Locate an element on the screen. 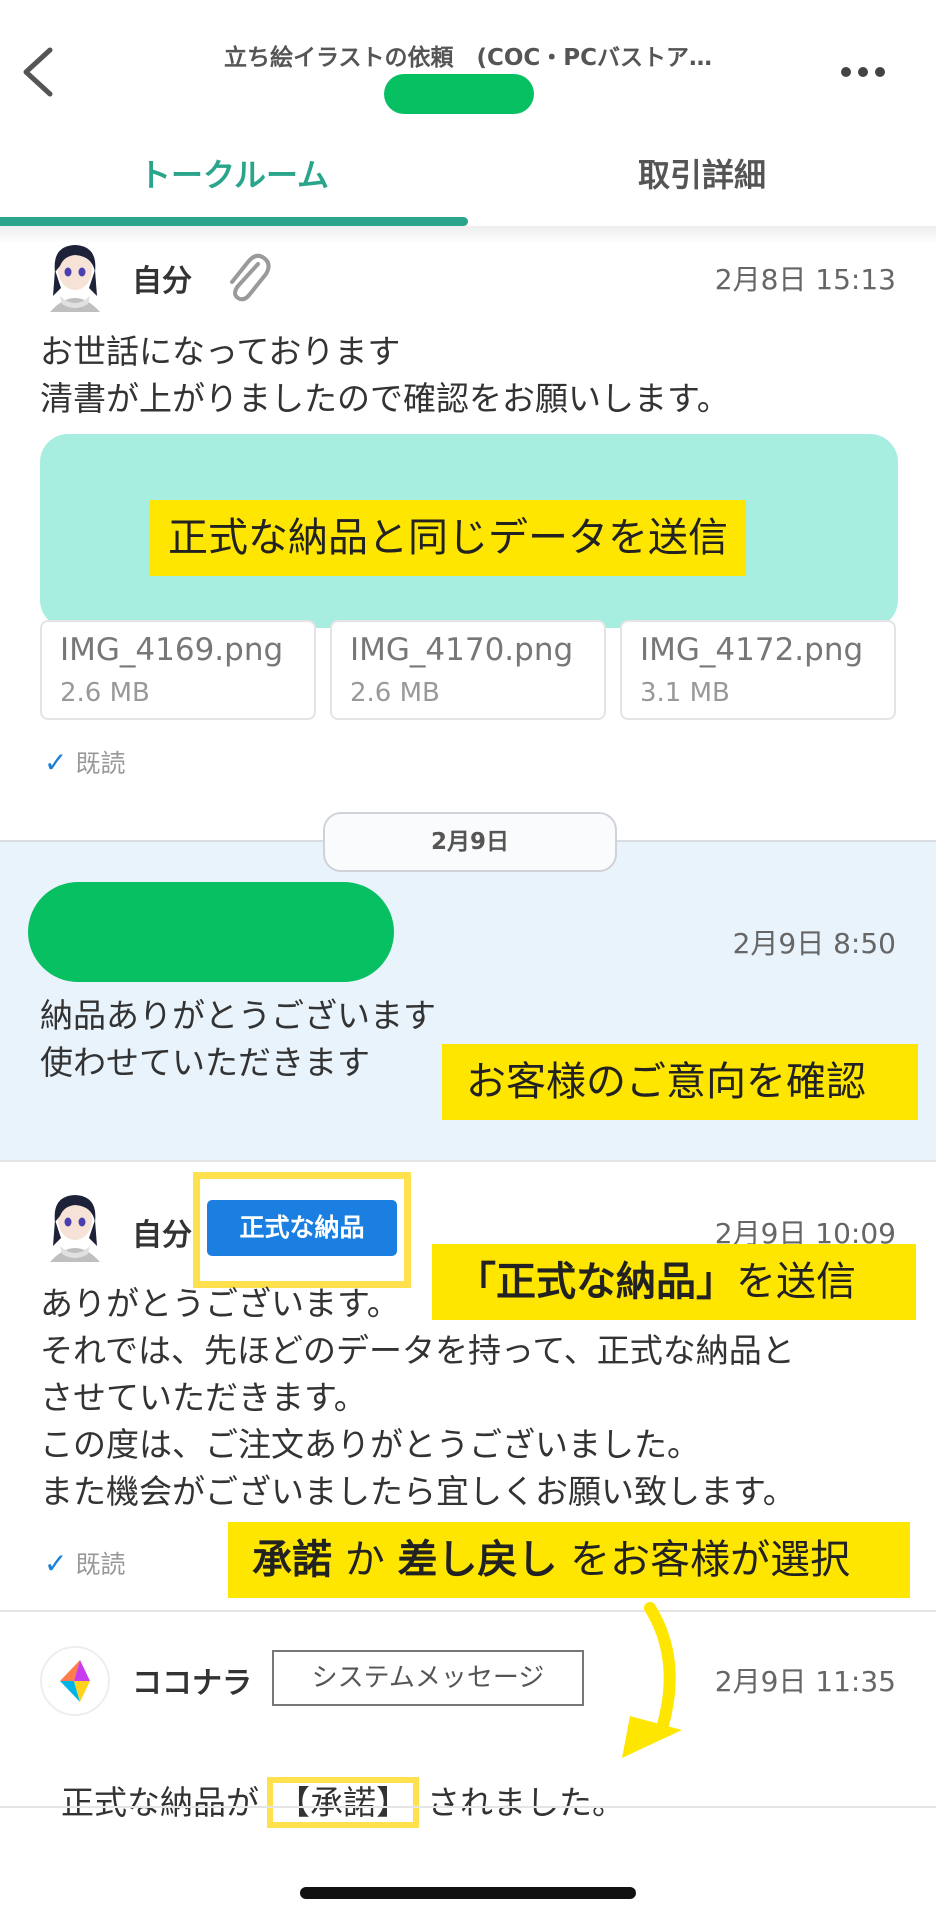 Image resolution: width=936 pixels, height=1920 pixels. message-text: 正式な納品が 【承諾】 されました。 is located at coordinates (332, 1780).